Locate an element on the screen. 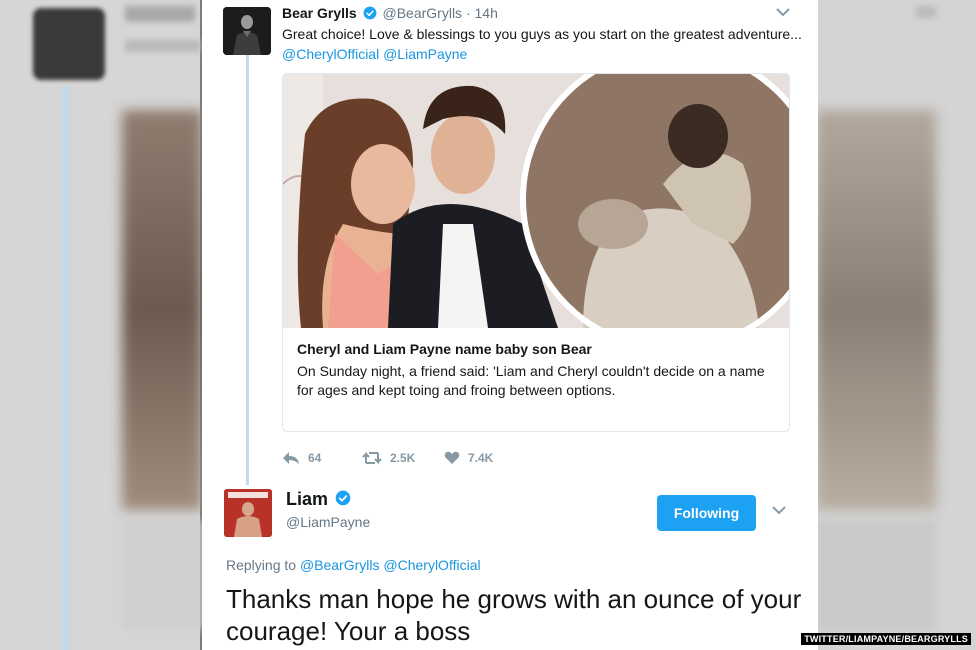 The height and width of the screenshot is (650, 976). retweet-button: 2.5K is located at coordinates (403, 458).